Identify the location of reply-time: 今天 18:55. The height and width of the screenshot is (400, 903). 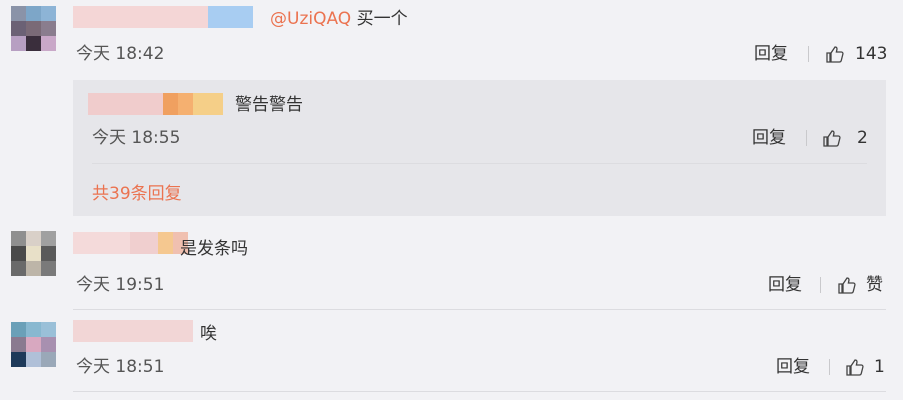
(136, 138).